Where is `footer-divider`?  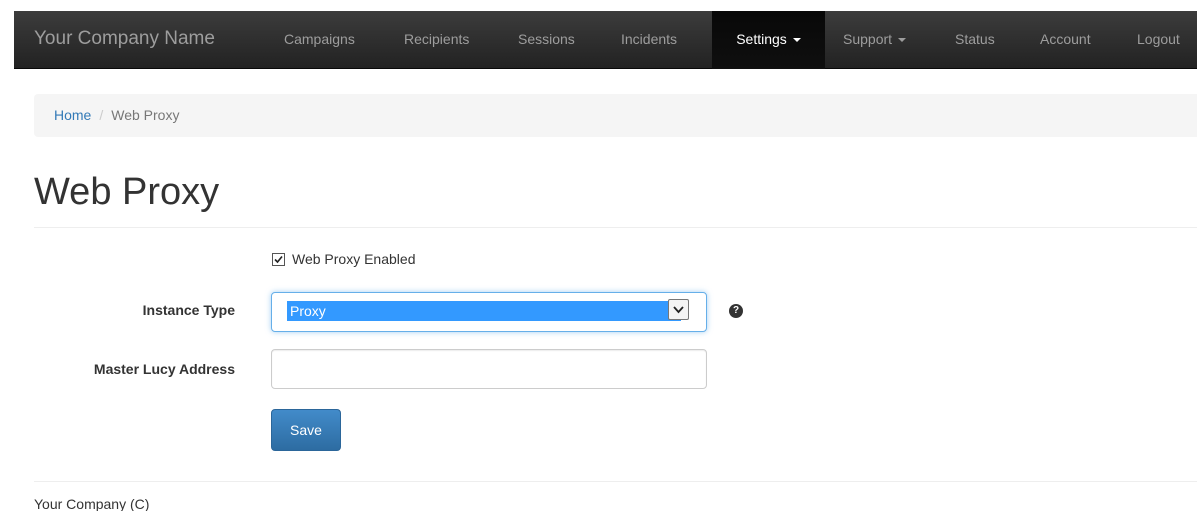 footer-divider is located at coordinates (615, 481).